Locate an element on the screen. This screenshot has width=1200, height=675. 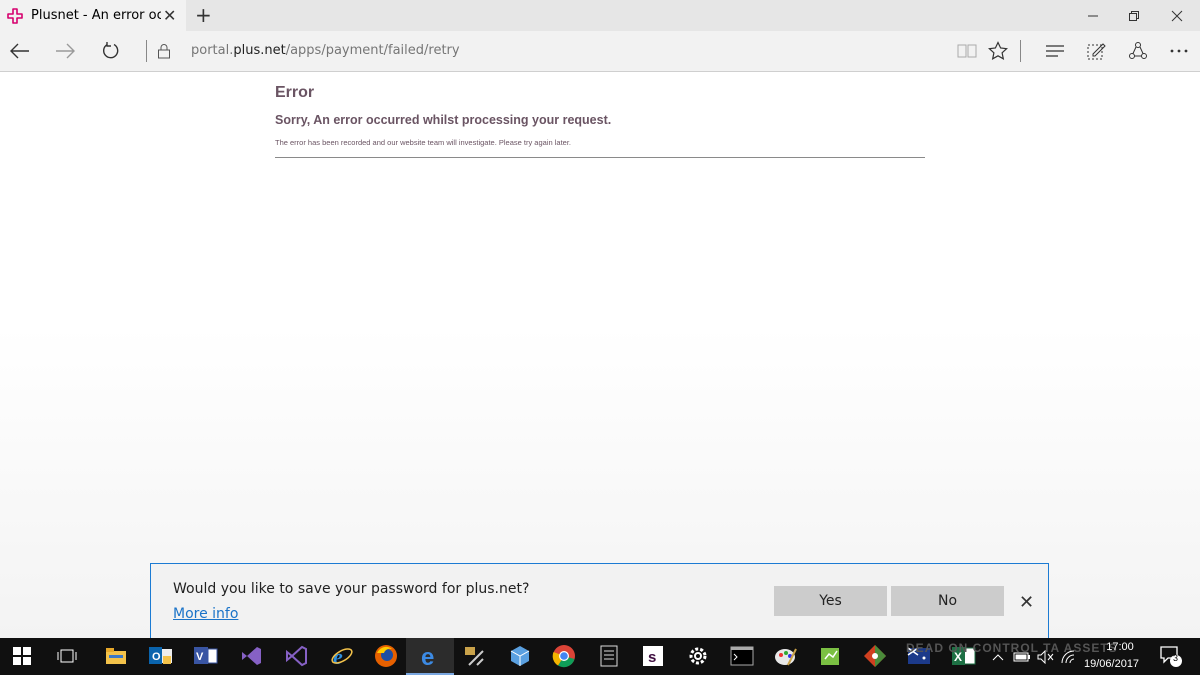
restore-button is located at coordinates (1134, 15).